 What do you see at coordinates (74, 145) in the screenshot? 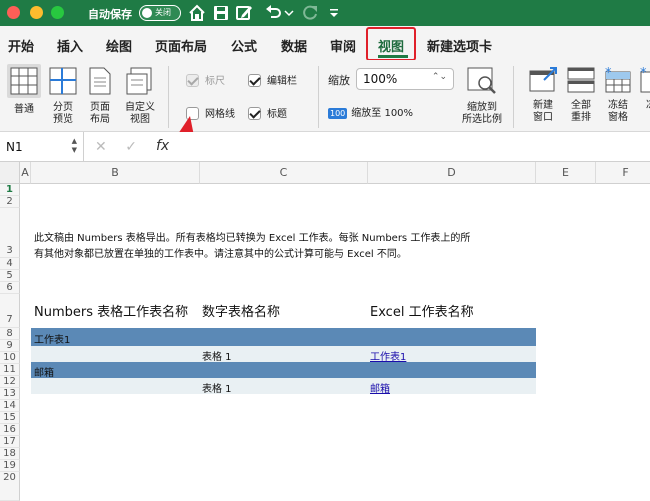
I see `spinner-icon: ▲ ▼` at bounding box center [74, 145].